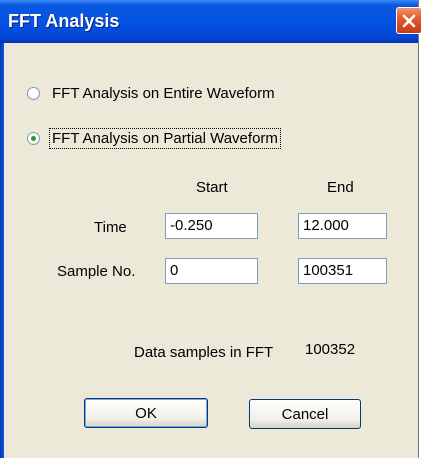  I want to click on close-button, so click(409, 20).